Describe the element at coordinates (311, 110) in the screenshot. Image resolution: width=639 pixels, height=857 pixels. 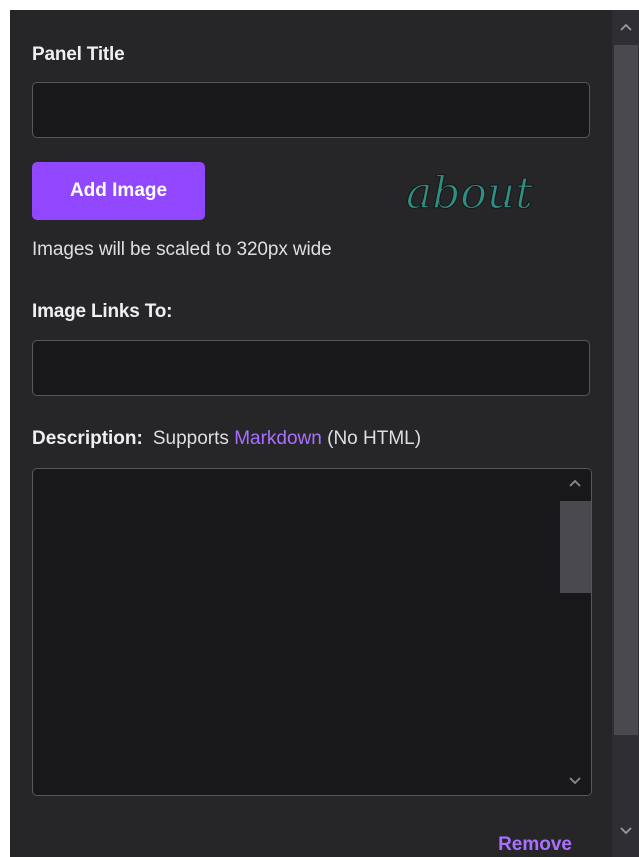
I see `panel-title-input` at that location.